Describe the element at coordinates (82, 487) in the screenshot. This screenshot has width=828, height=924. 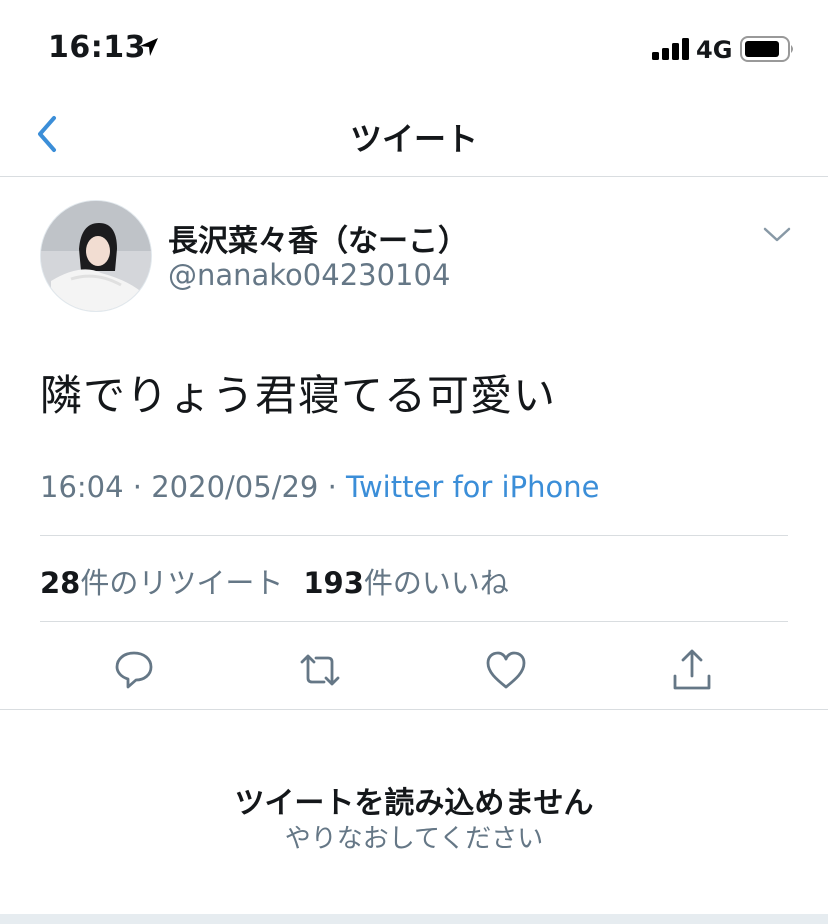
I see `tweet-time: 16:04` at that location.